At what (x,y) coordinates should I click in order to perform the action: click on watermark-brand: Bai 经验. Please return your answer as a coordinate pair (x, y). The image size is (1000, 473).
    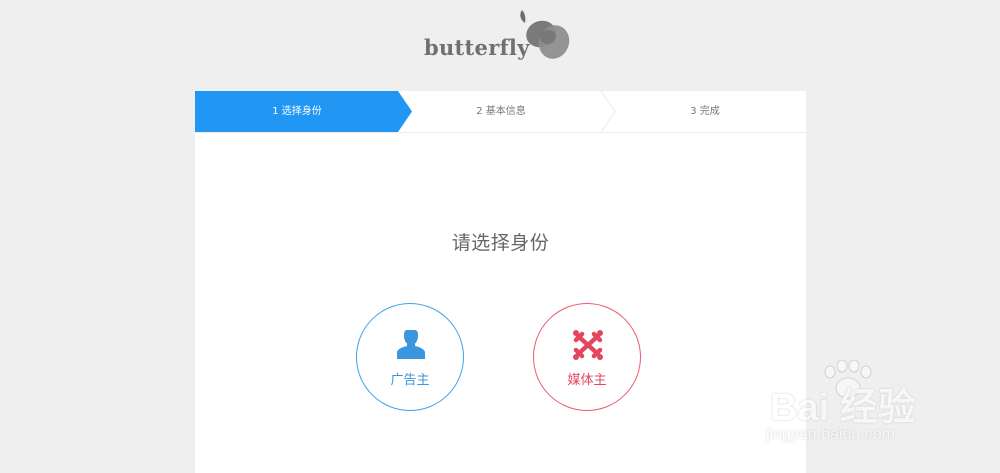
    Looking at the image, I should click on (843, 408).